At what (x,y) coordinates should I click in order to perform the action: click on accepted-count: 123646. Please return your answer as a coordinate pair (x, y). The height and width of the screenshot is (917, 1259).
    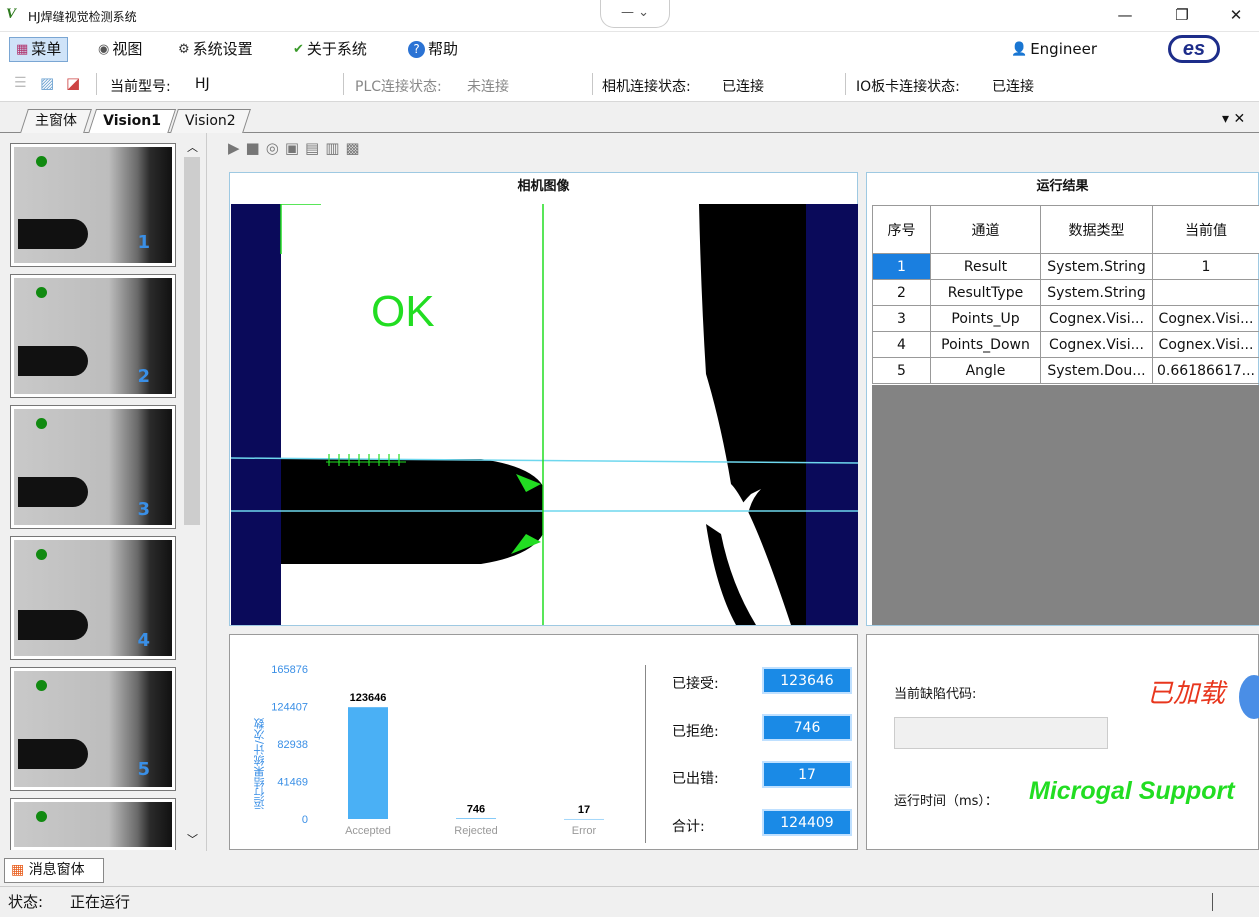
    Looking at the image, I should click on (807, 680).